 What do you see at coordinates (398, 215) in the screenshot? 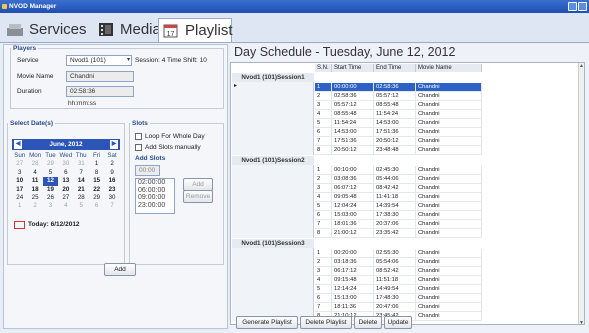
I see `table-row: 6 15:03:00 17:38:30 Chandni` at bounding box center [398, 215].